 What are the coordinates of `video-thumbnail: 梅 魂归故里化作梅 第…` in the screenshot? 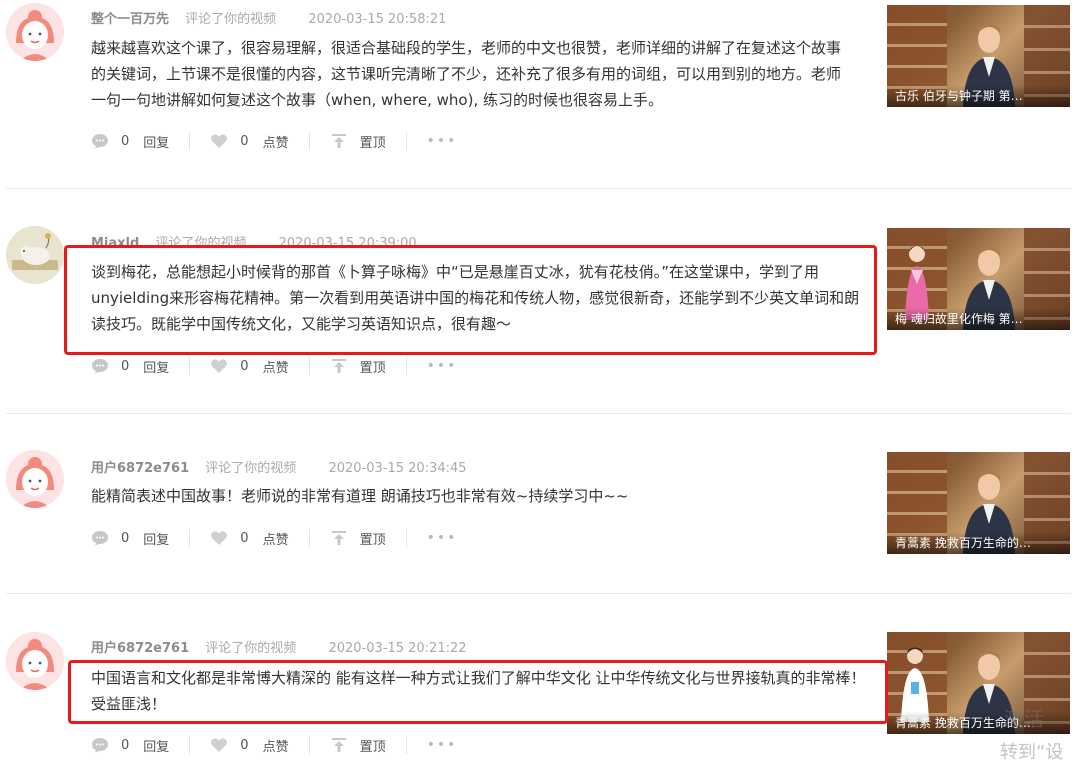 It's located at (978, 279).